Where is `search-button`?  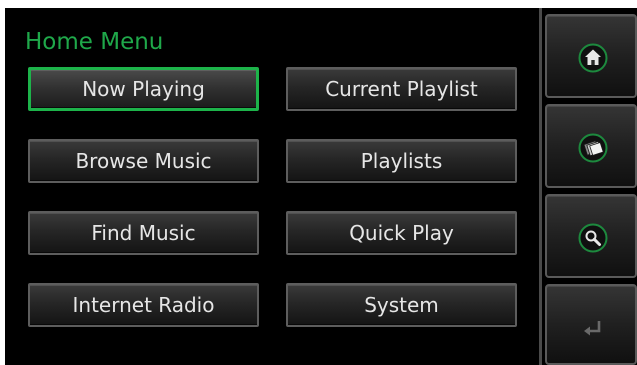 search-button is located at coordinates (591, 236).